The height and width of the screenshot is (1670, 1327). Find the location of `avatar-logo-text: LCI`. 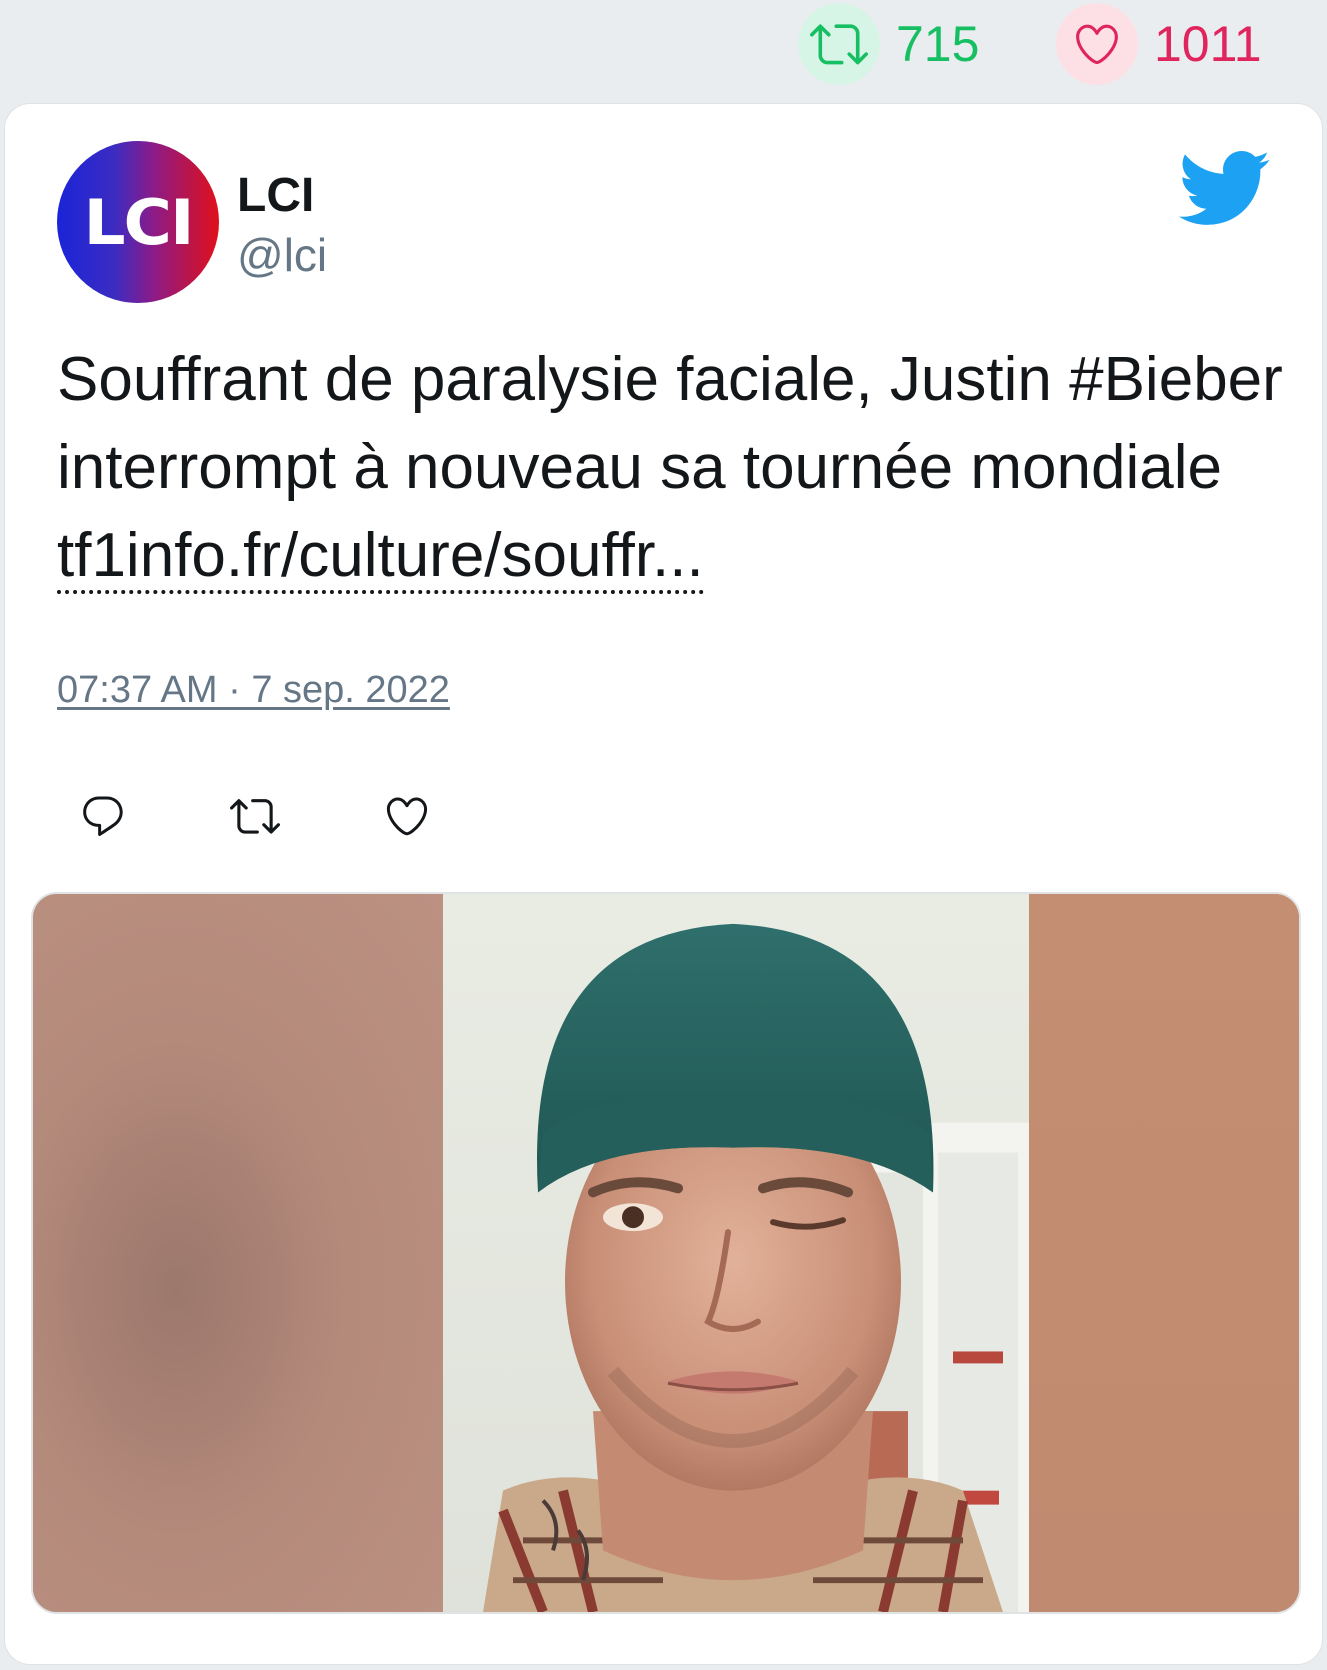

avatar-logo-text: LCI is located at coordinates (138, 222).